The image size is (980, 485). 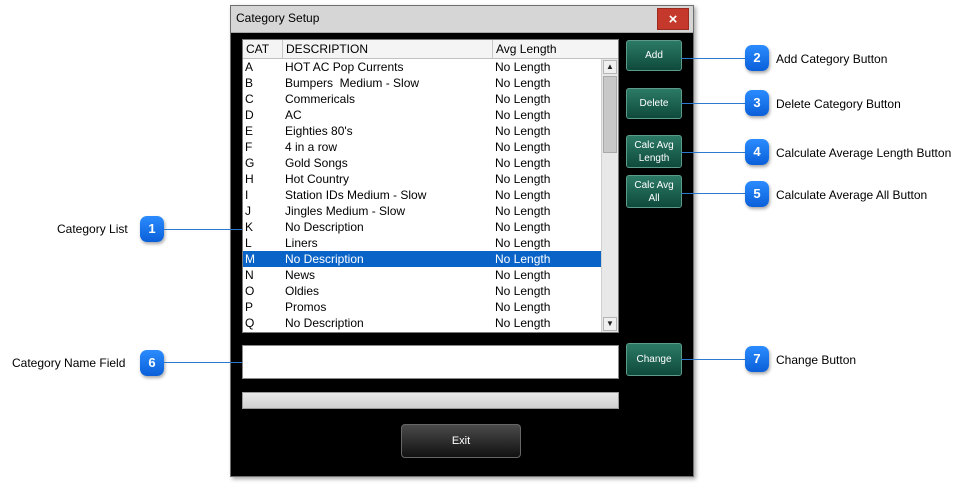 What do you see at coordinates (757, 103) in the screenshot?
I see `callout-badge-3: 3` at bounding box center [757, 103].